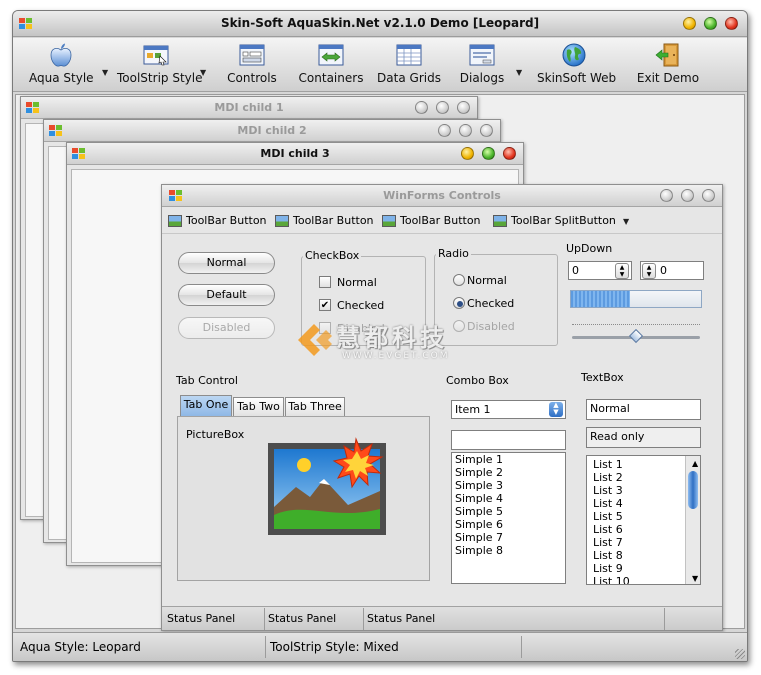 This screenshot has height=675, width=761. What do you see at coordinates (637, 490) in the screenshot?
I see `list-item: List 3` at bounding box center [637, 490].